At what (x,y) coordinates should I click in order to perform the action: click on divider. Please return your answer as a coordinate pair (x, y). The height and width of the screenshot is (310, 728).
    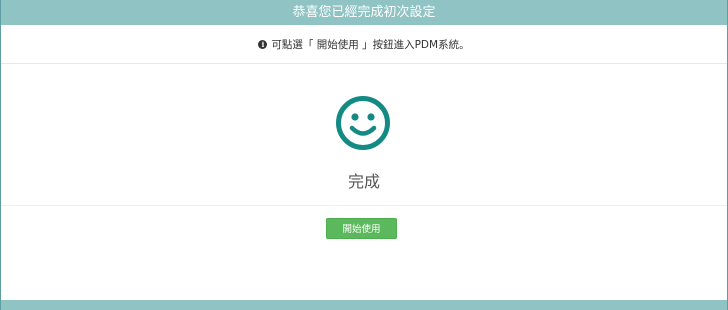
    Looking at the image, I should click on (364, 205).